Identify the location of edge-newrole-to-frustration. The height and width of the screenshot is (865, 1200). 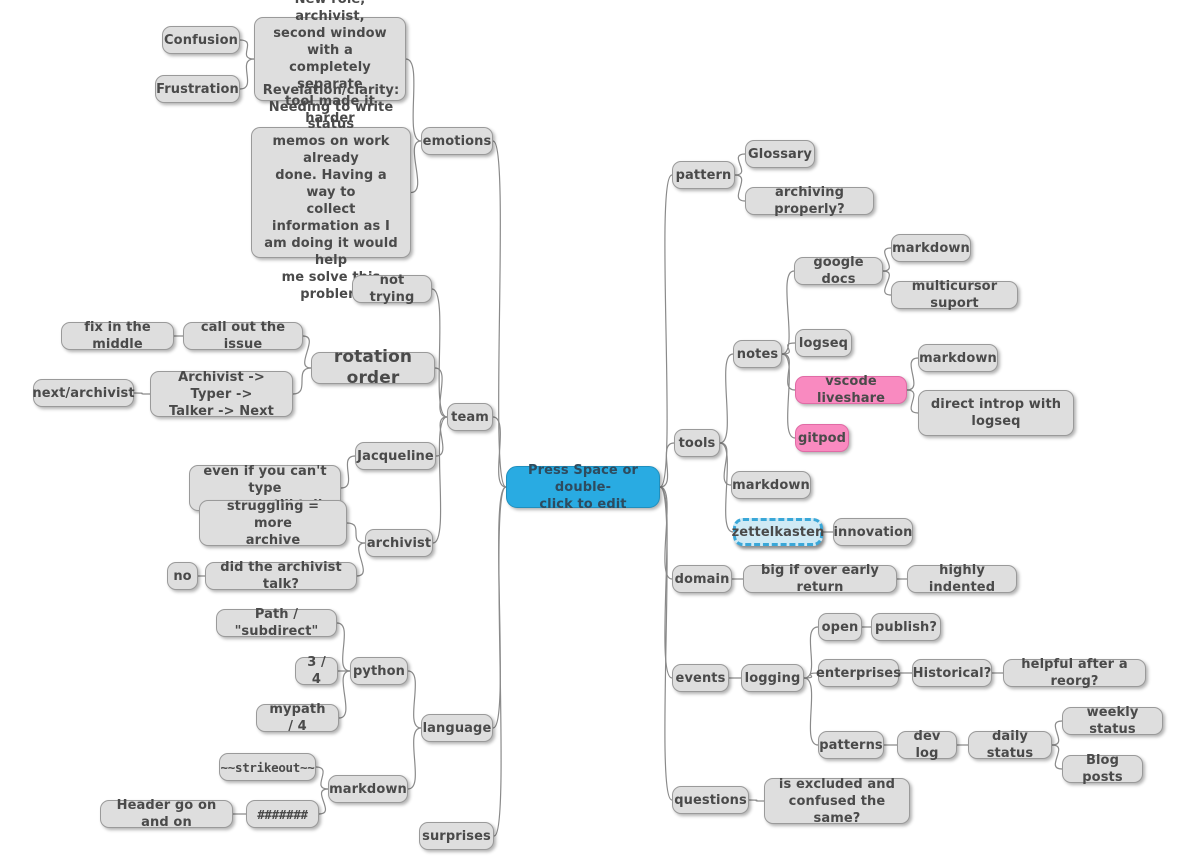
(247, 74).